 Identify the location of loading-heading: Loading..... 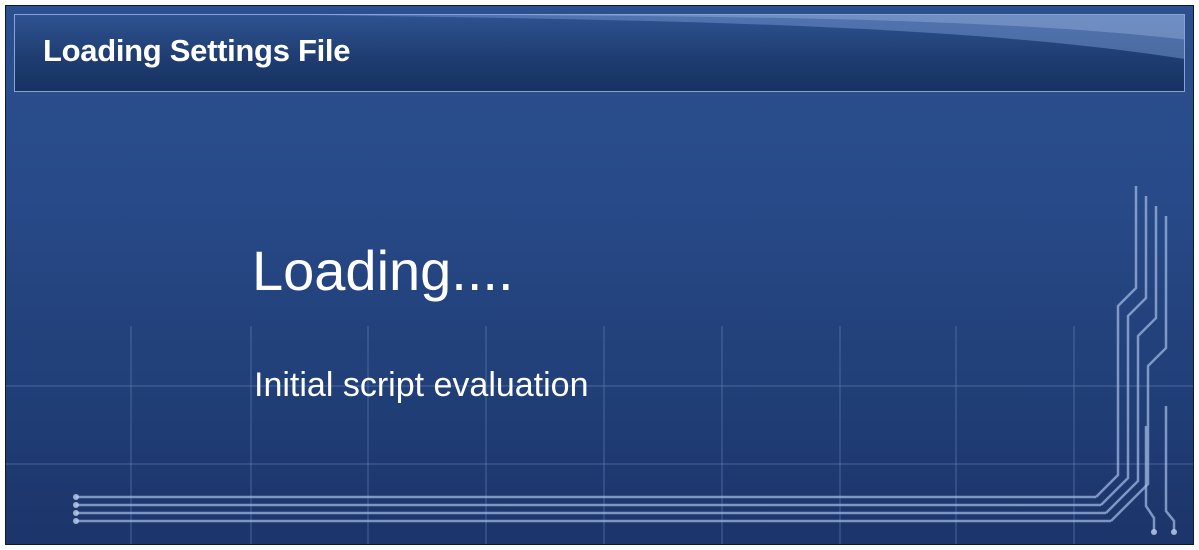
(383, 270).